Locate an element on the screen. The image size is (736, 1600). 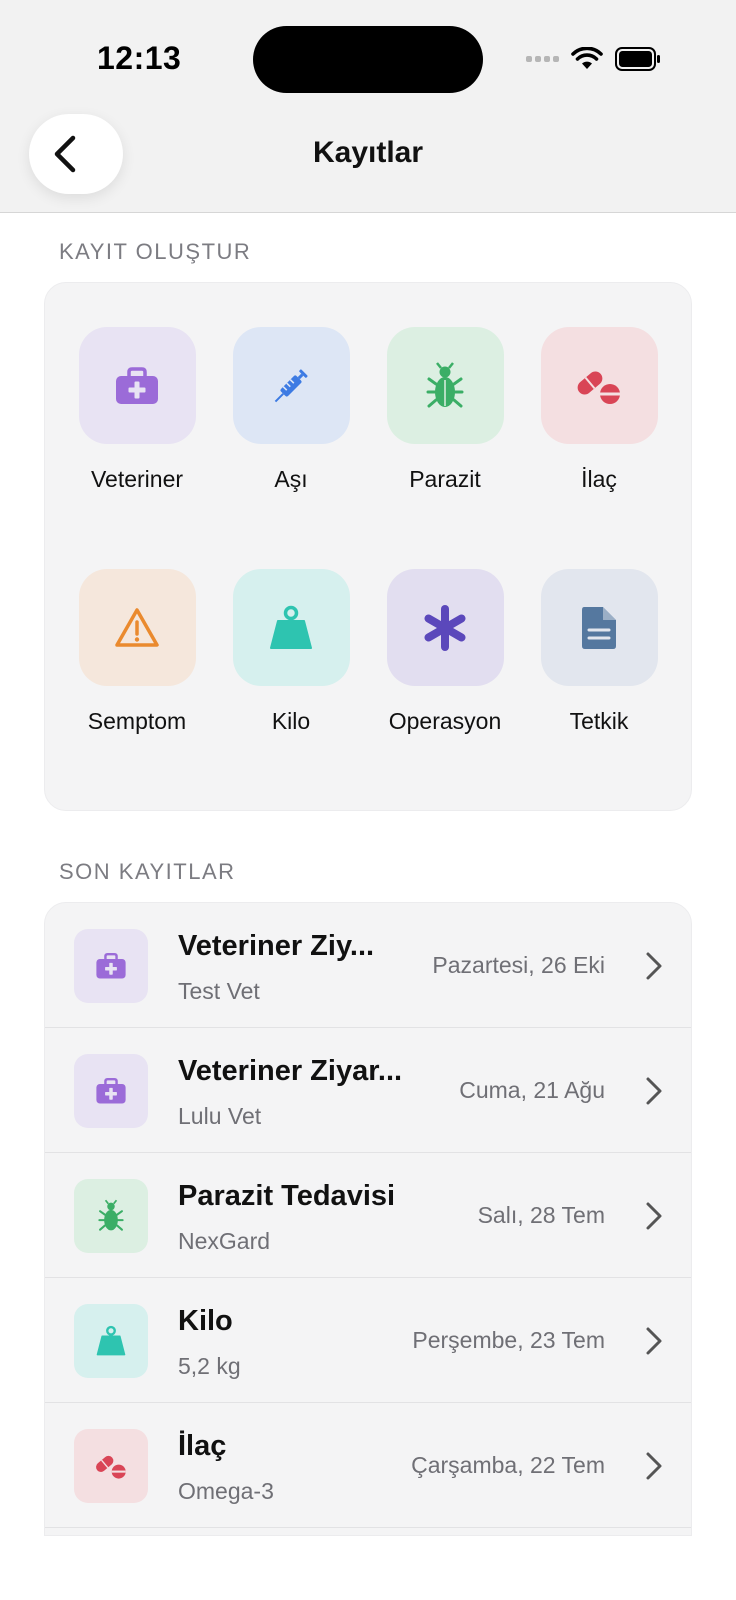
tile-label: Veteriner is located at coordinates (137, 479).